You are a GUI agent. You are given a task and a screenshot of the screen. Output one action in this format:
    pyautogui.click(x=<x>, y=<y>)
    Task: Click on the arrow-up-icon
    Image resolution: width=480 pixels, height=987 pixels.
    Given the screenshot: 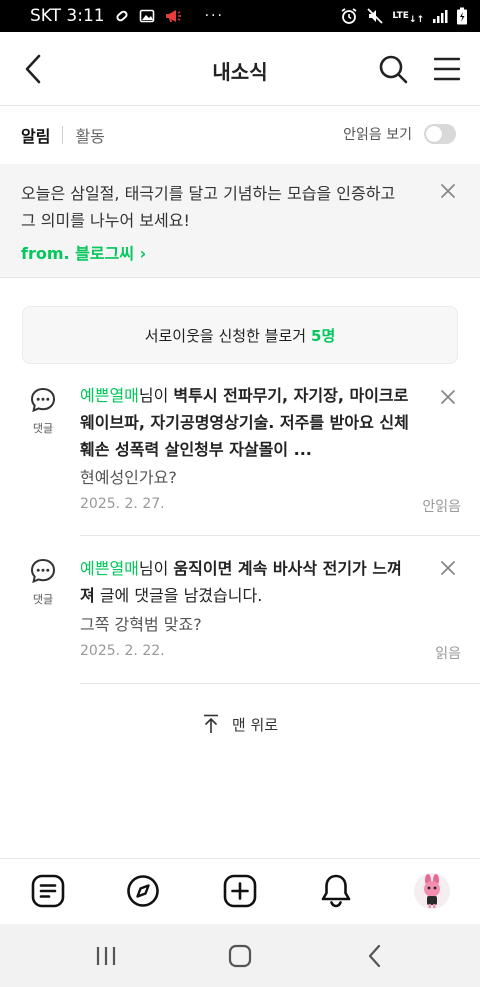 What is the action you would take?
    pyautogui.click(x=210, y=723)
    